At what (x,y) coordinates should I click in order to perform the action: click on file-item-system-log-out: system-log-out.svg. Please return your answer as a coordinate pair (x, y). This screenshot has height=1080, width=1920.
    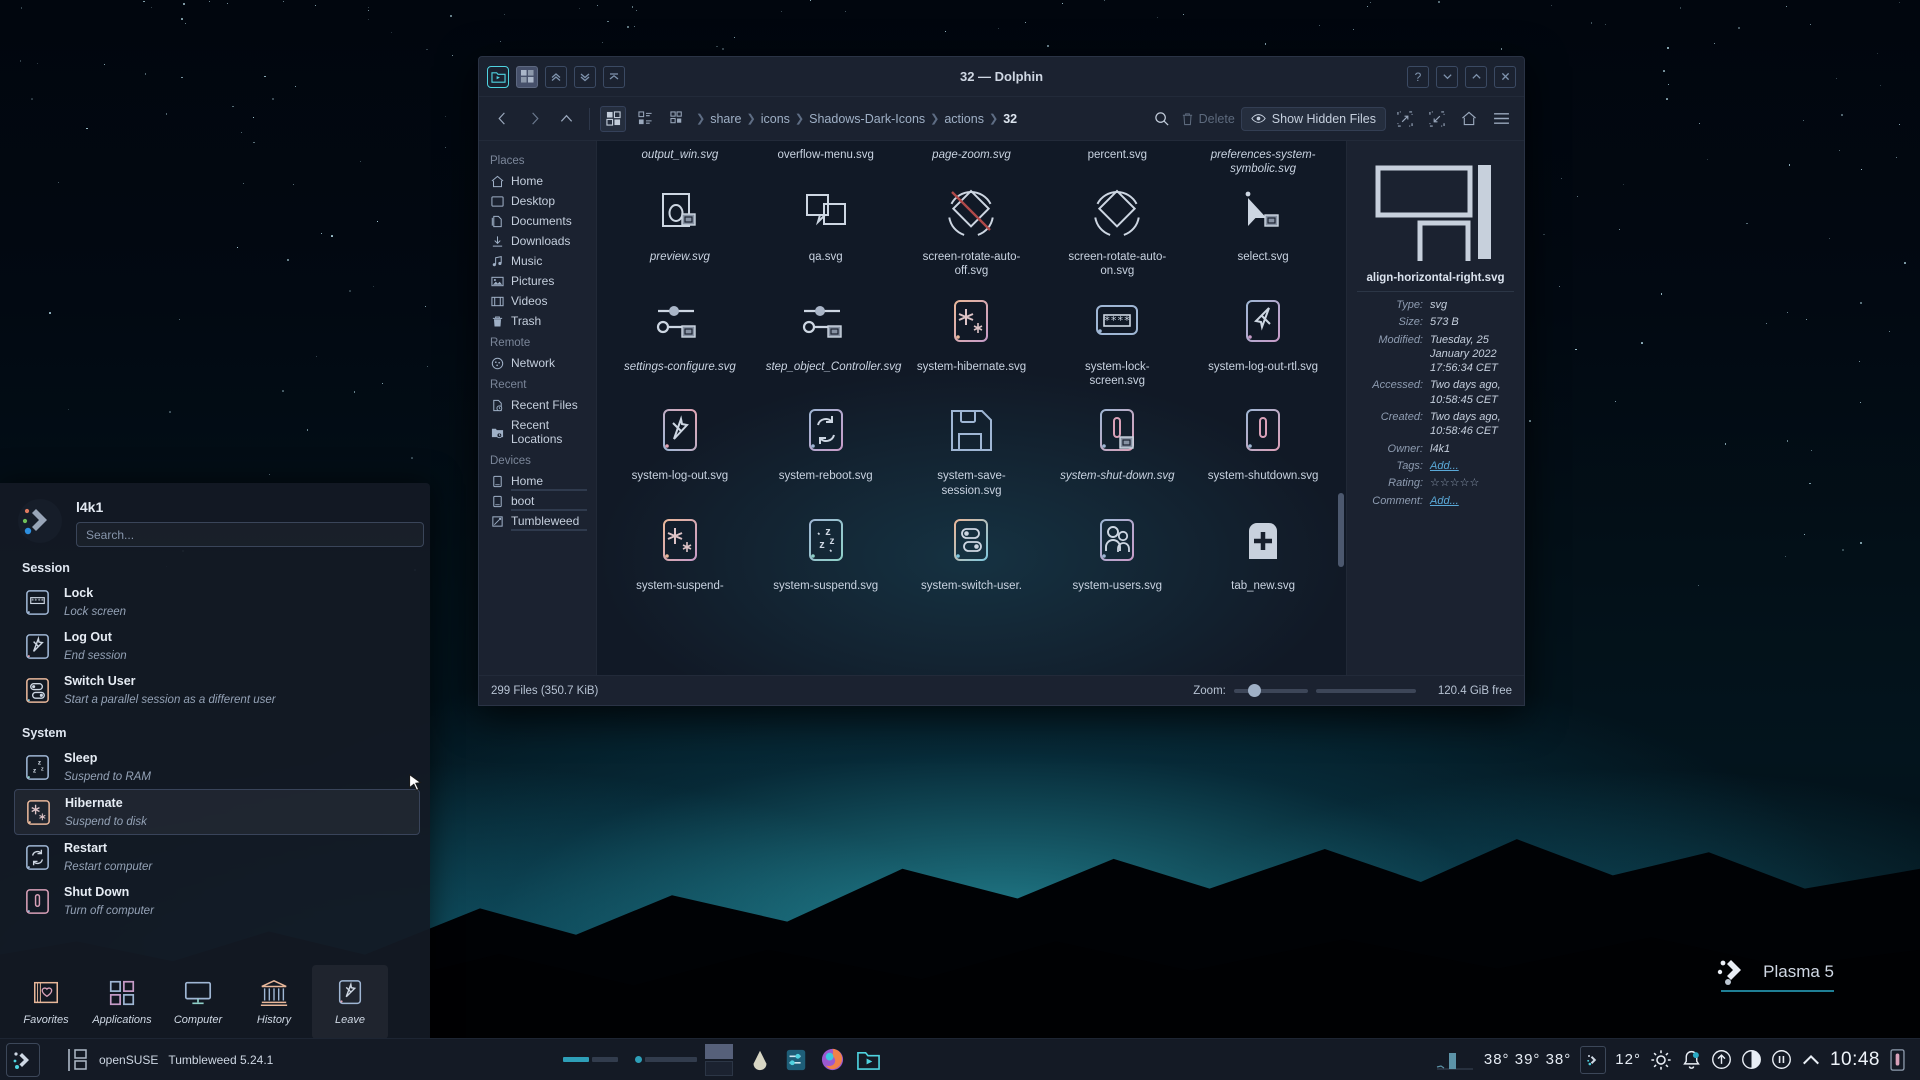
    Looking at the image, I should click on (680, 451).